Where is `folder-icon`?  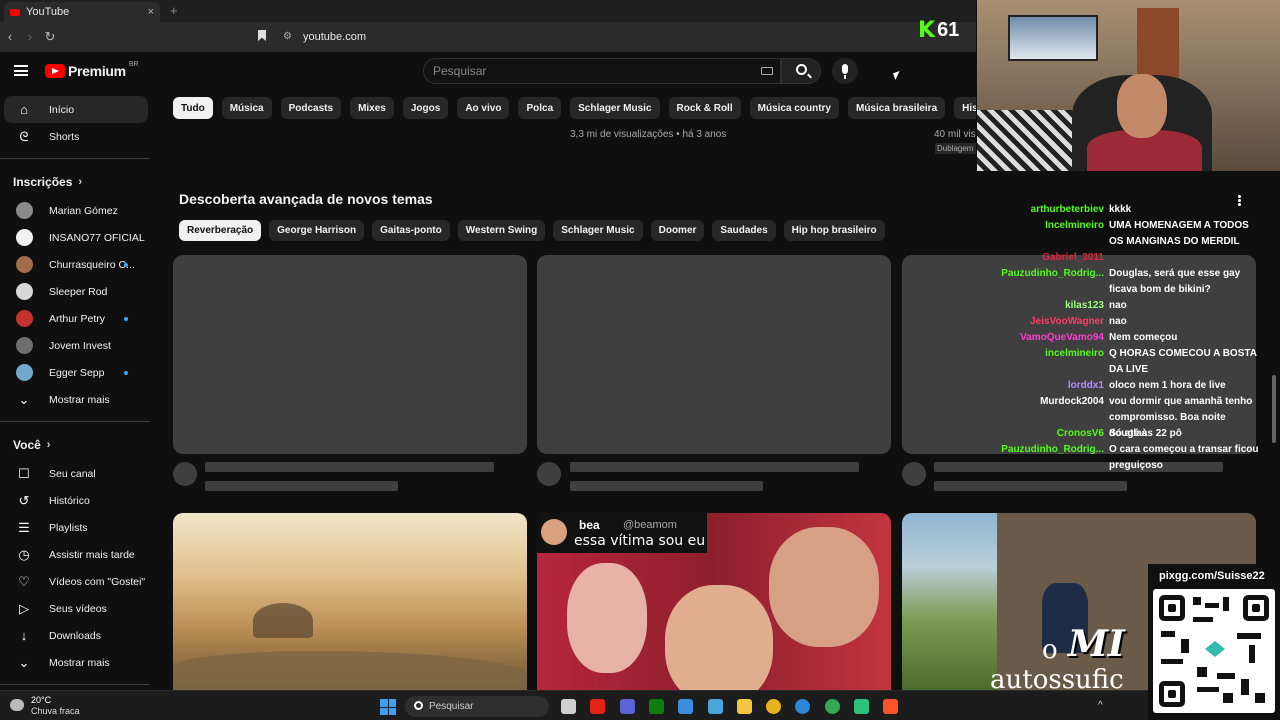
folder-icon is located at coordinates (744, 706).